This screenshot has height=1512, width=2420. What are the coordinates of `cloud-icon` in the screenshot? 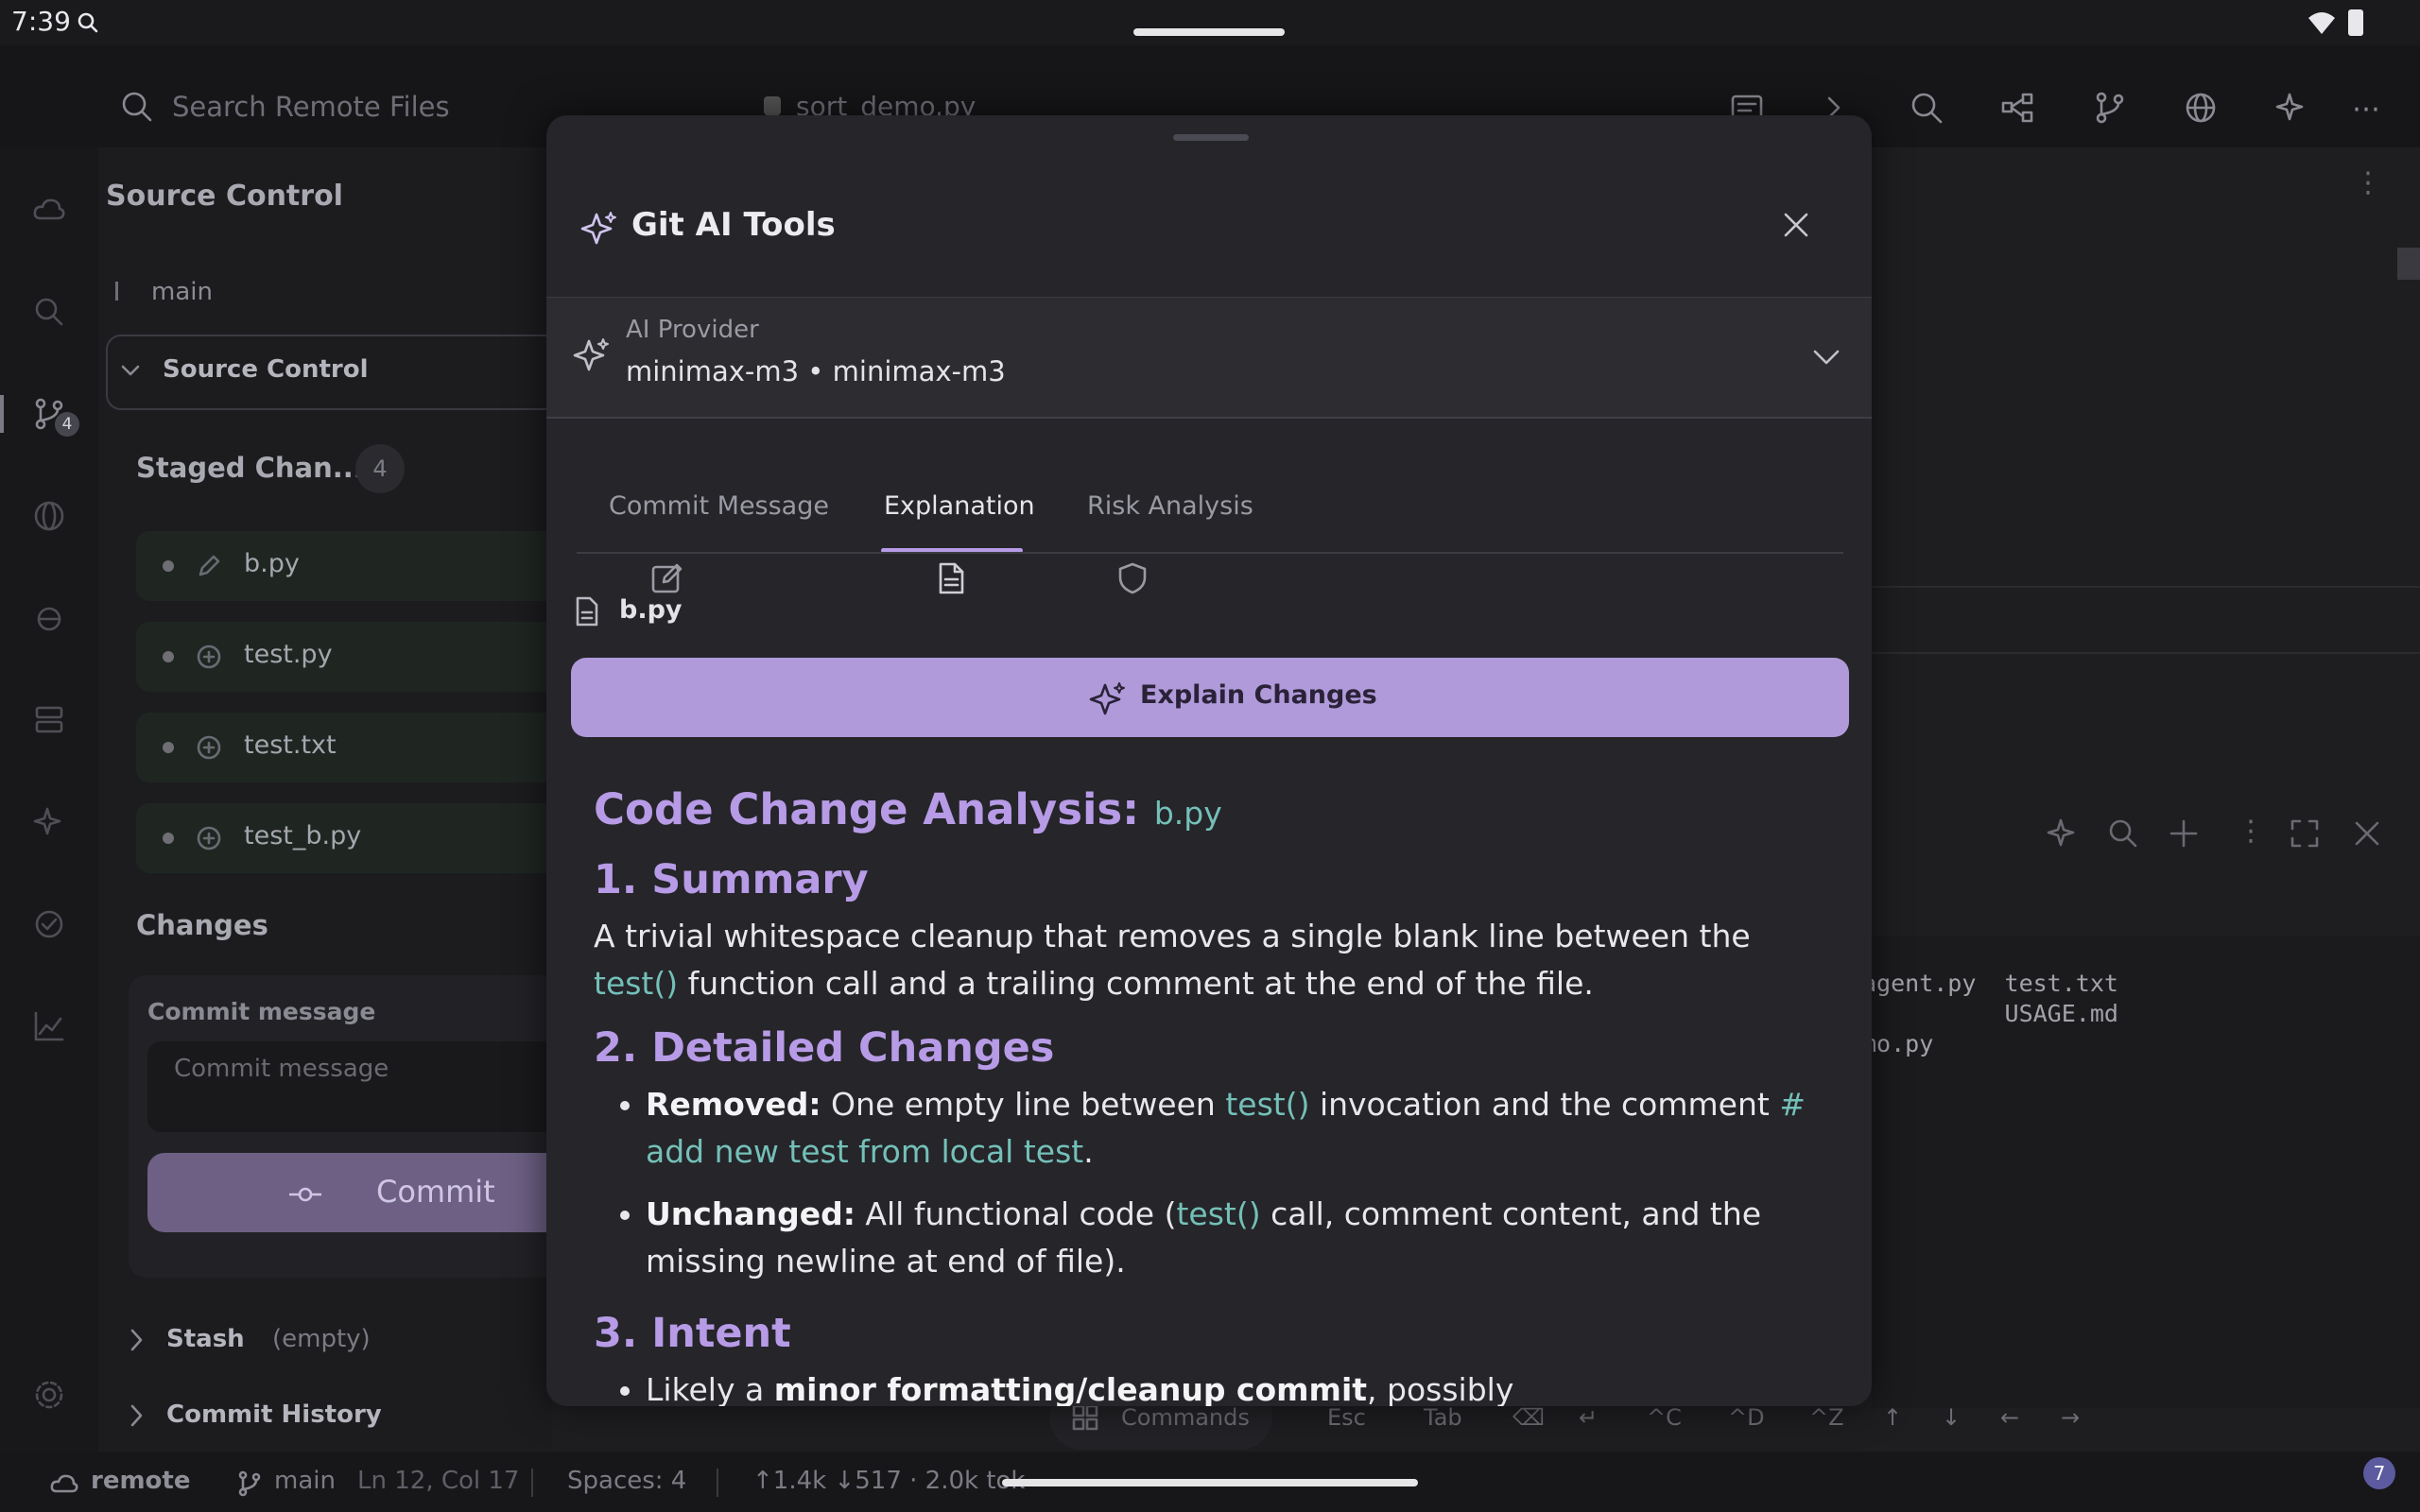 It's located at (49, 210).